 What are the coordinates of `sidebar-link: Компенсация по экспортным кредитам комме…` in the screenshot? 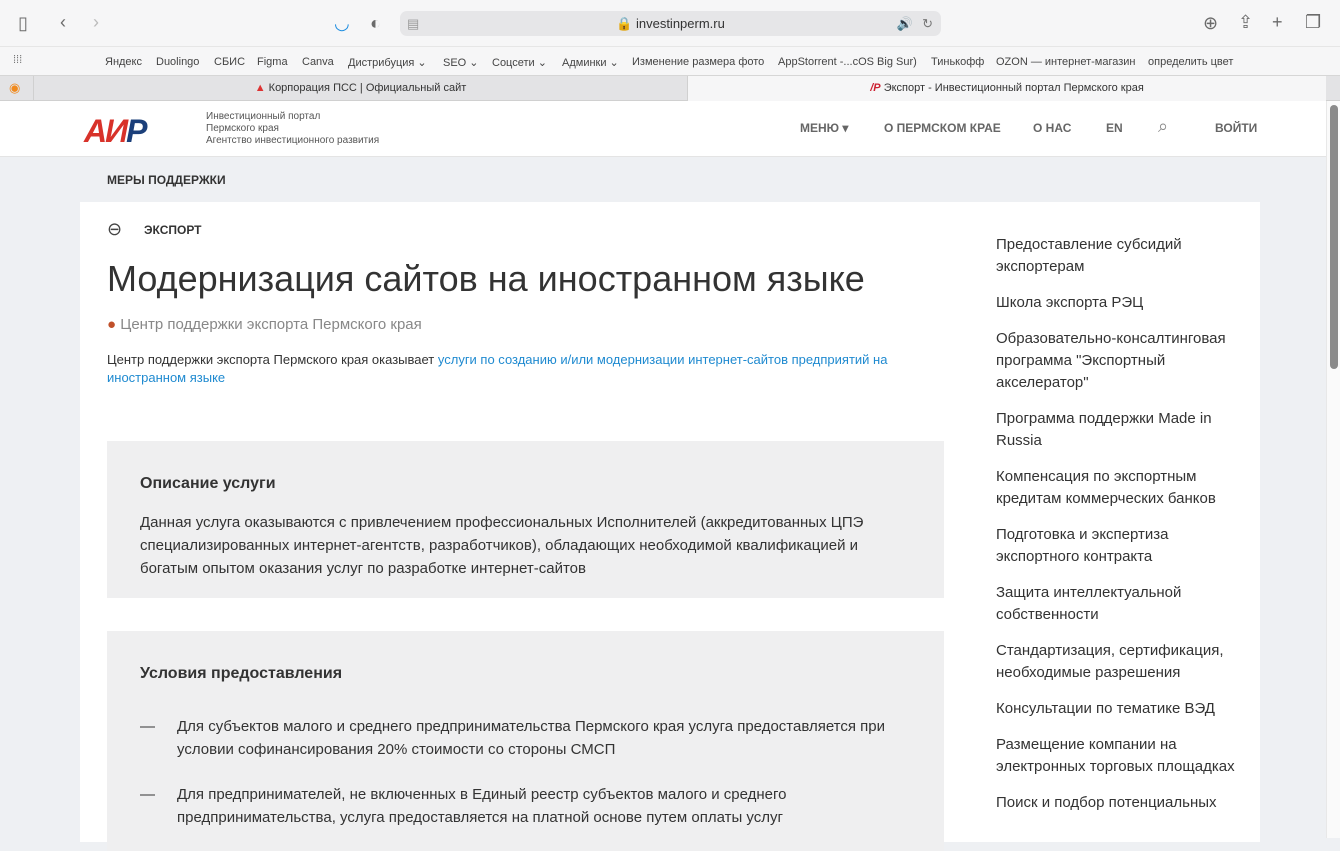 It's located at (1118, 488).